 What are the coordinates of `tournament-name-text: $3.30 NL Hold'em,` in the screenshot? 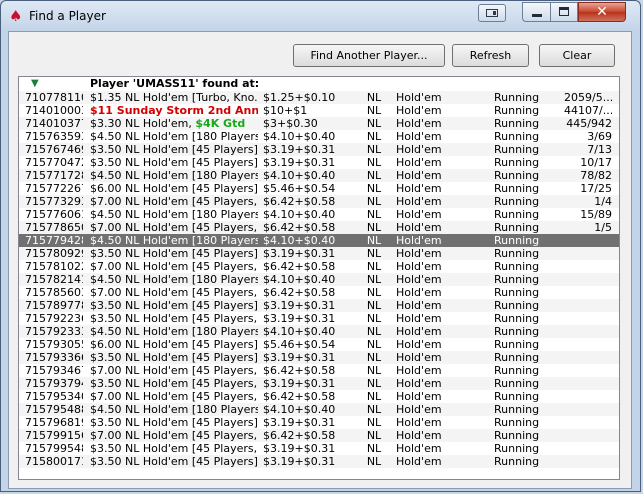 It's located at (143, 123).